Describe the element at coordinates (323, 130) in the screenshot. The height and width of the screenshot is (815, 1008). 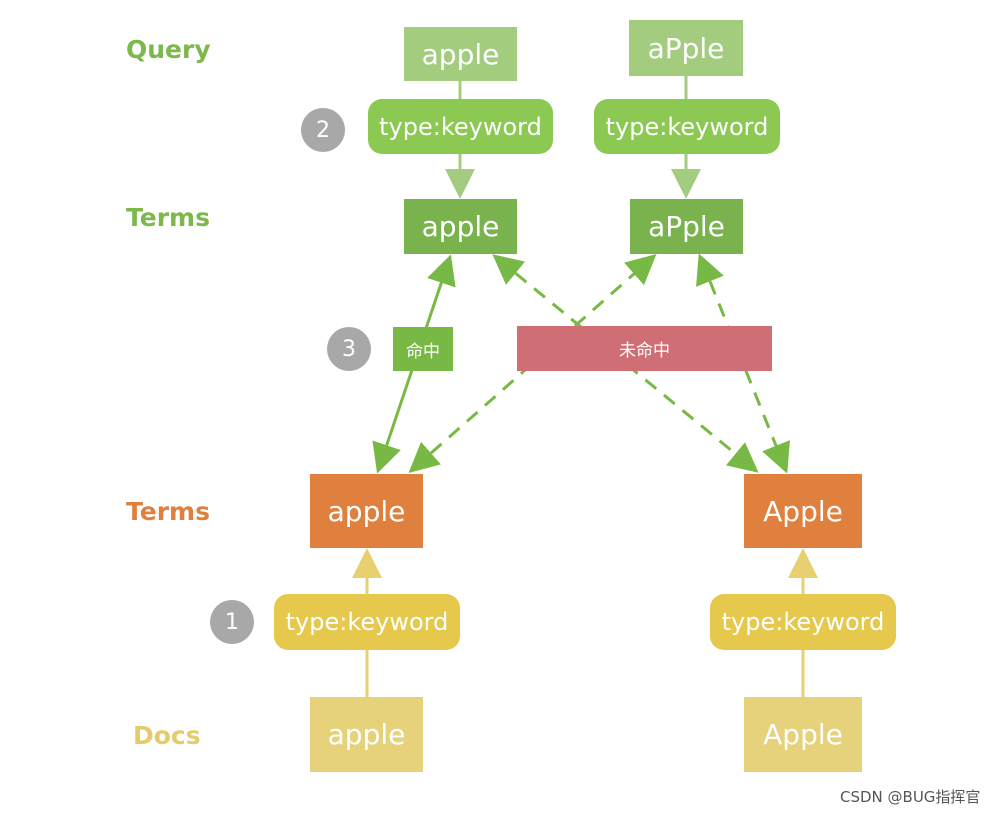
I see `step-2-badge: 2` at that location.